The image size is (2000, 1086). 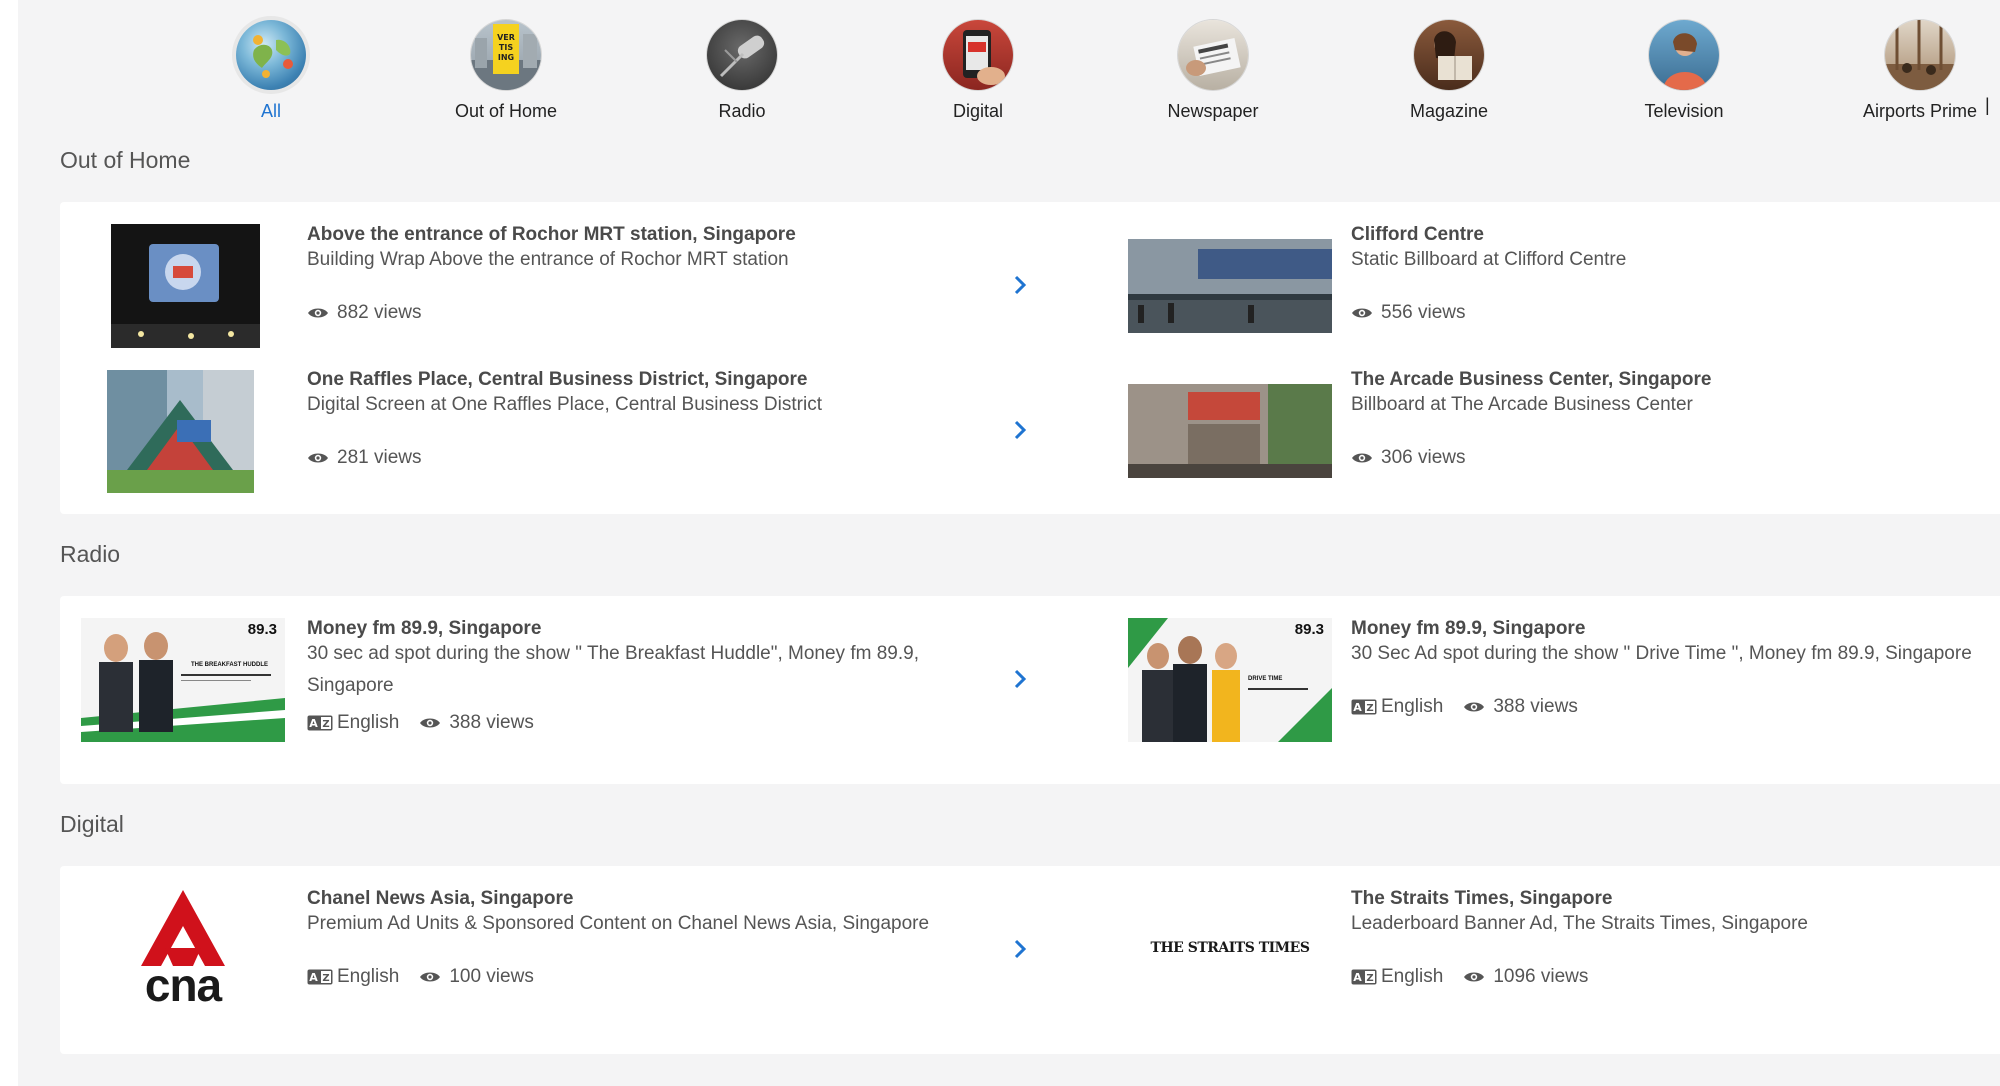 I want to click on views-text: 306 views, so click(x=1423, y=457).